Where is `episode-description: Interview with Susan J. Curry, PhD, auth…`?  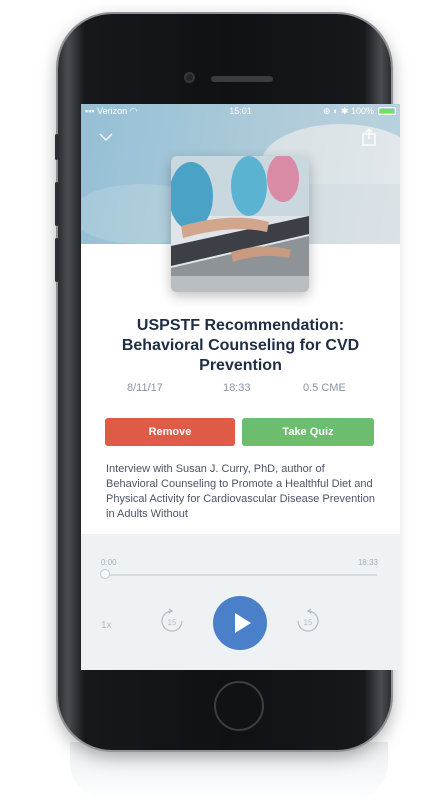
episode-description: Interview with Susan J. Curry, PhD, auth… is located at coordinates (241, 491).